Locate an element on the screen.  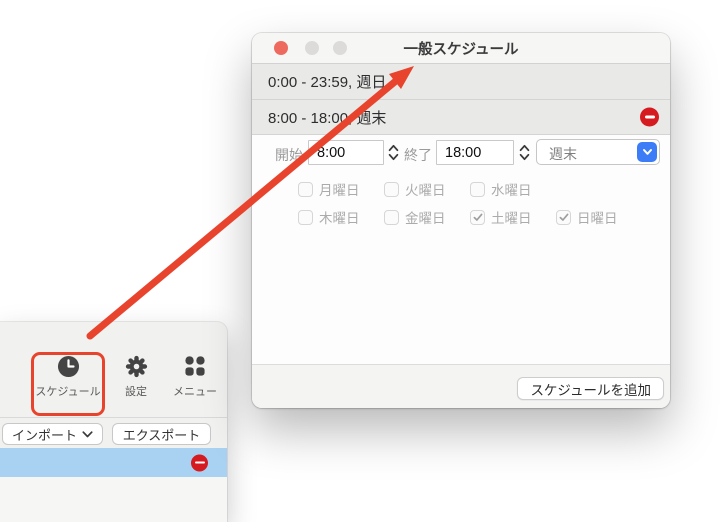
weekday-checkbox-1: 火曜日 is located at coordinates (427, 189).